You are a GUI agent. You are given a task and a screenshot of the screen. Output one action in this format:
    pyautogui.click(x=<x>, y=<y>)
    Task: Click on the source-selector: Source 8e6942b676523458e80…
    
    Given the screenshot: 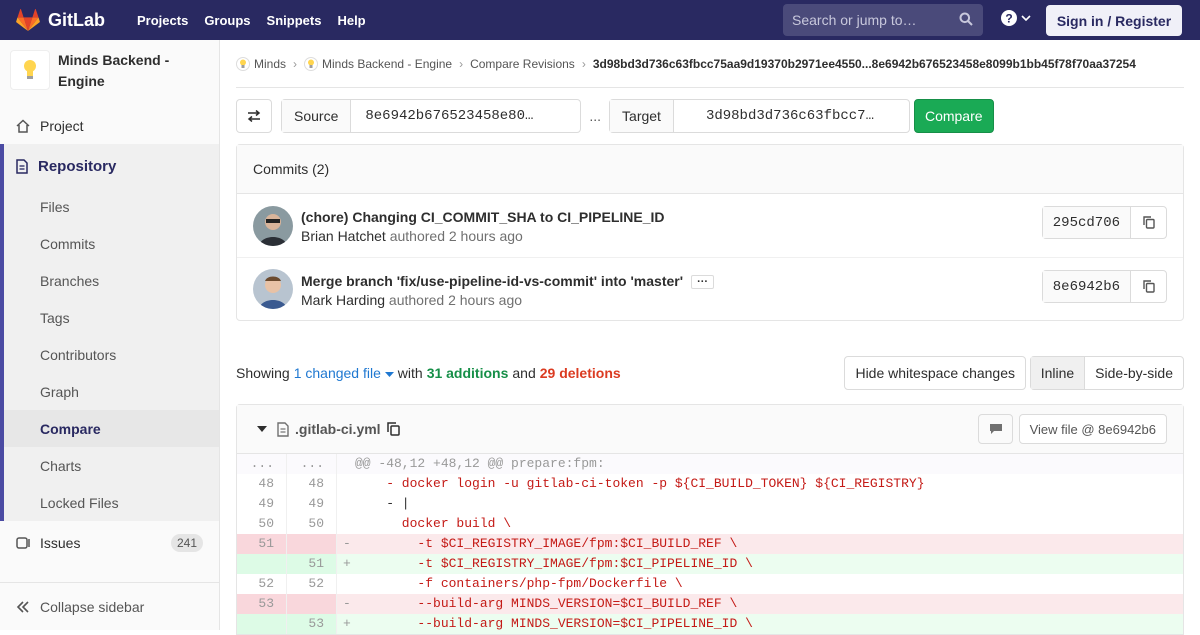 What is the action you would take?
    pyautogui.click(x=431, y=116)
    